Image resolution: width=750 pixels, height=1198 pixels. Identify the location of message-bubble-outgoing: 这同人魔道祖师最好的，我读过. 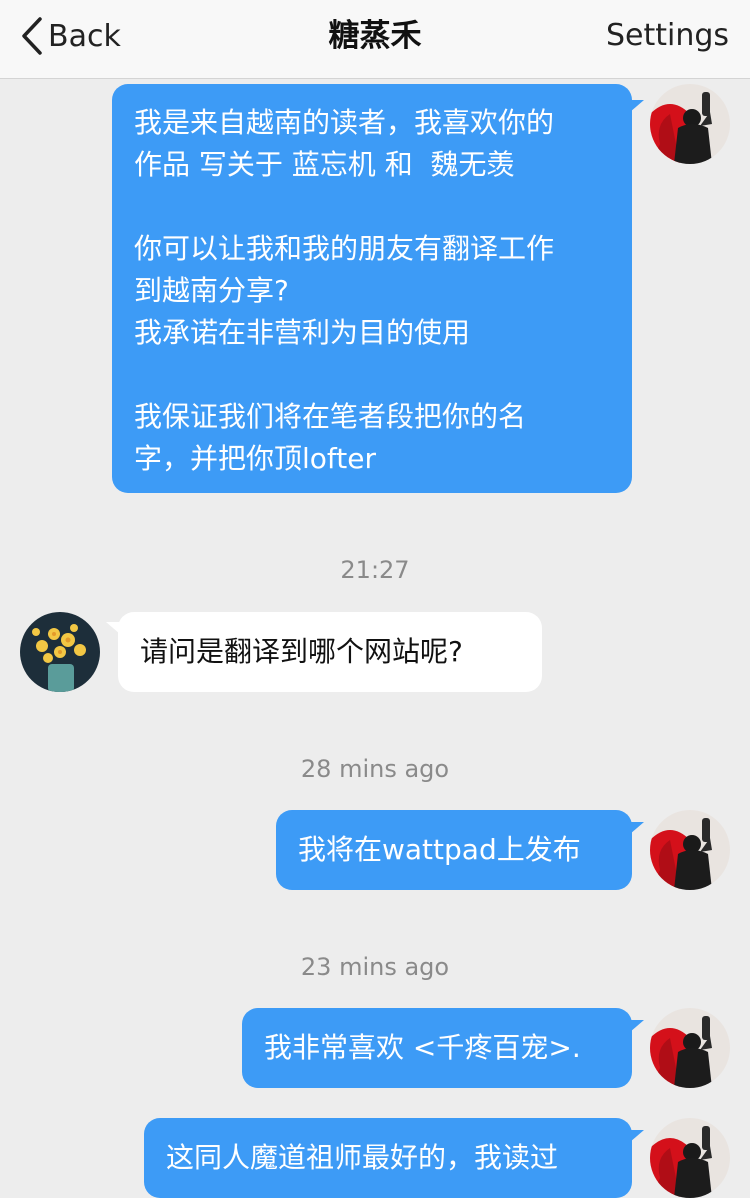
(388, 1158).